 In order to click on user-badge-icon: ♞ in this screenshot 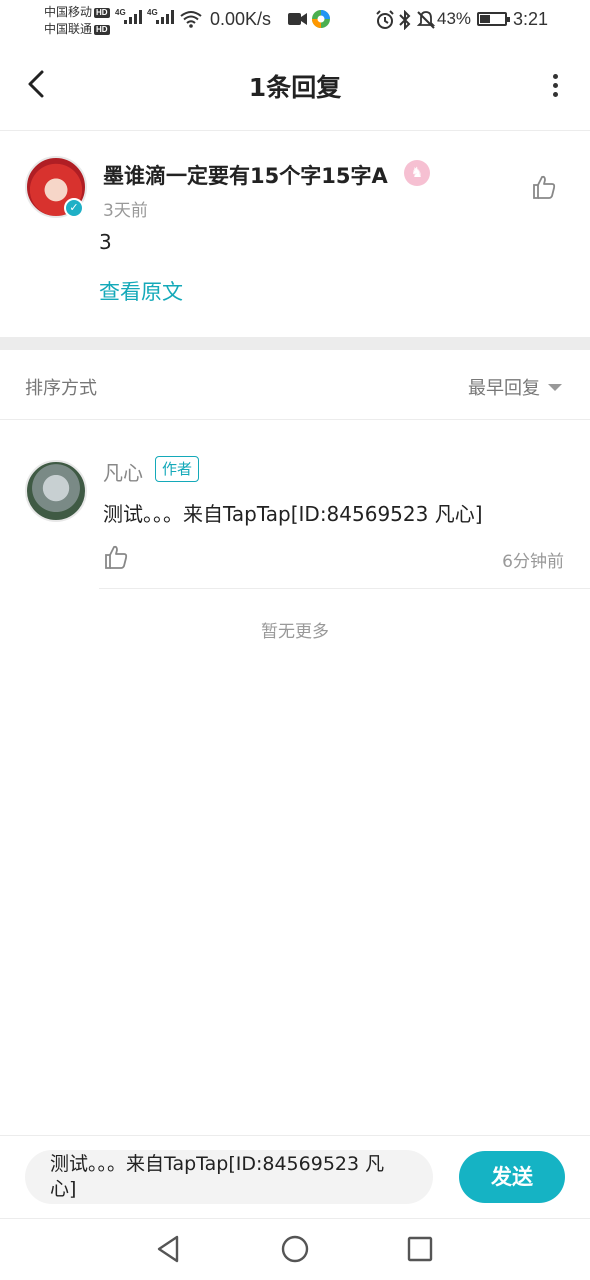, I will do `click(417, 173)`.